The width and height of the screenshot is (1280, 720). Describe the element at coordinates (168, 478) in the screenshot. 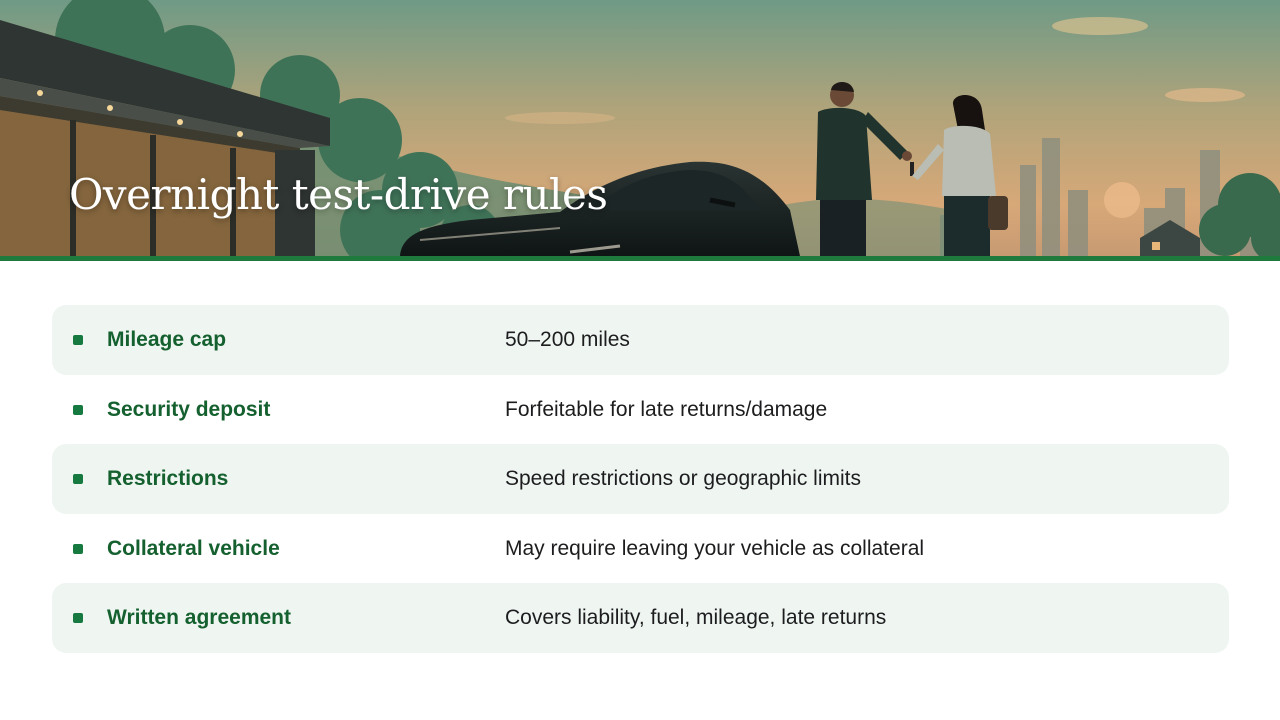

I see `rule-label: Restrictions` at that location.